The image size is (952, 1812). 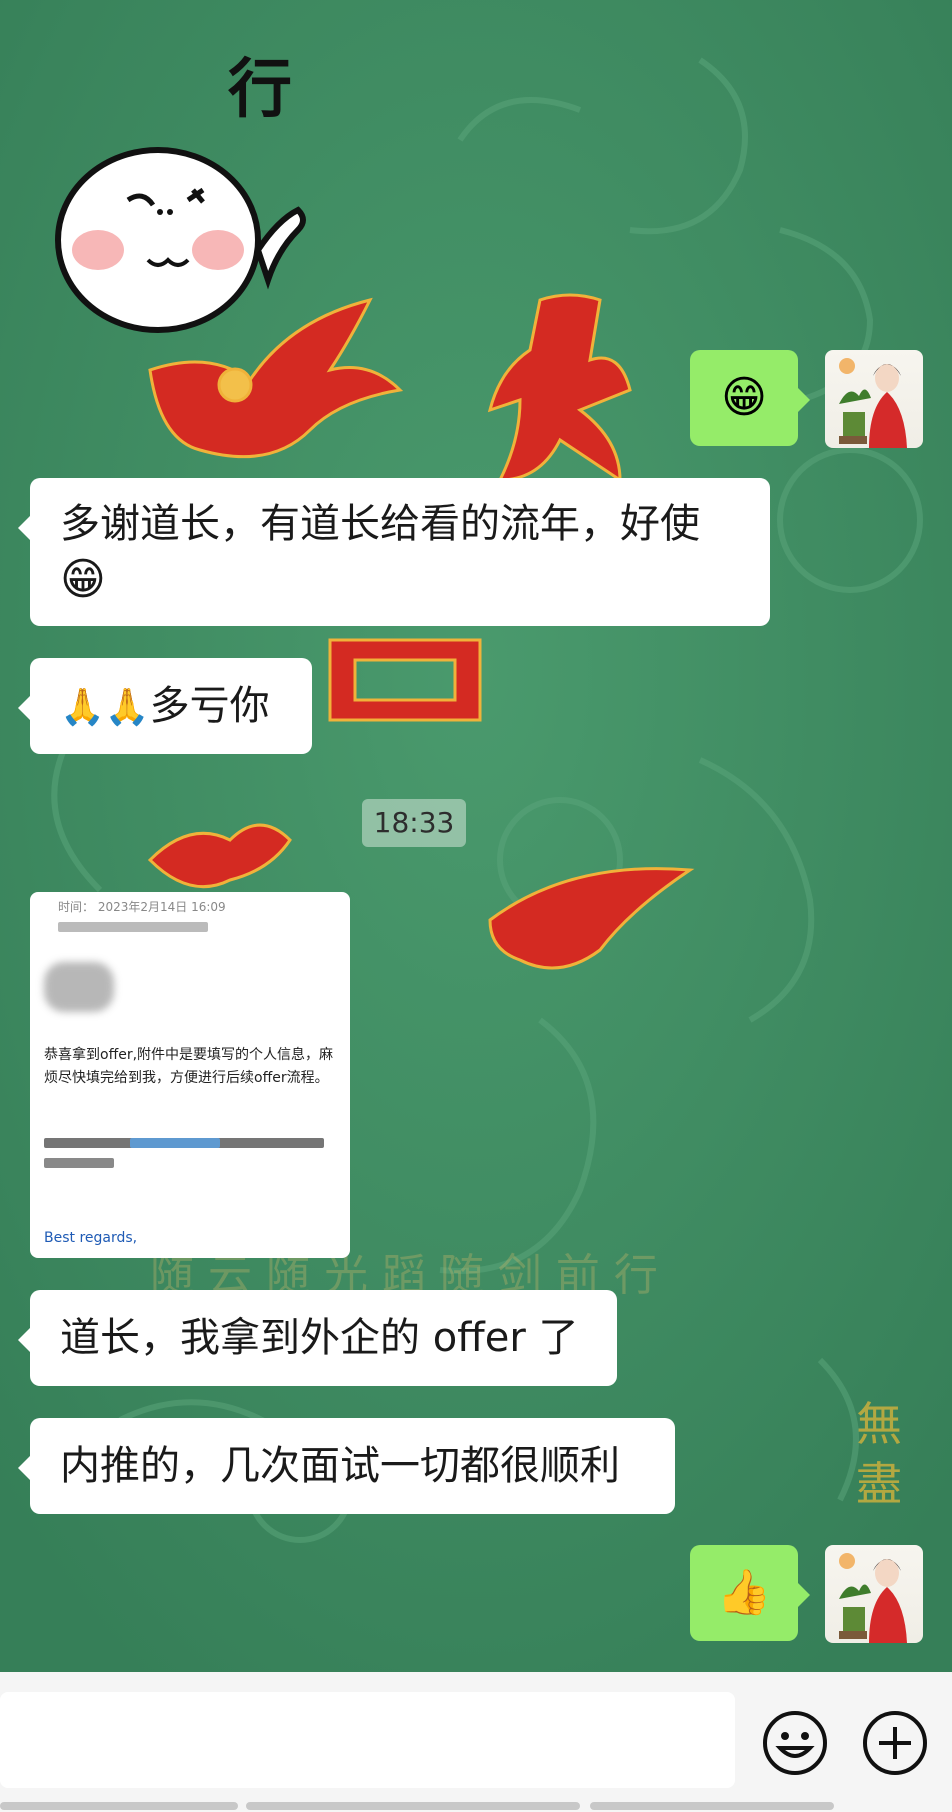 What do you see at coordinates (133, 927) in the screenshot?
I see `blurred-sender` at bounding box center [133, 927].